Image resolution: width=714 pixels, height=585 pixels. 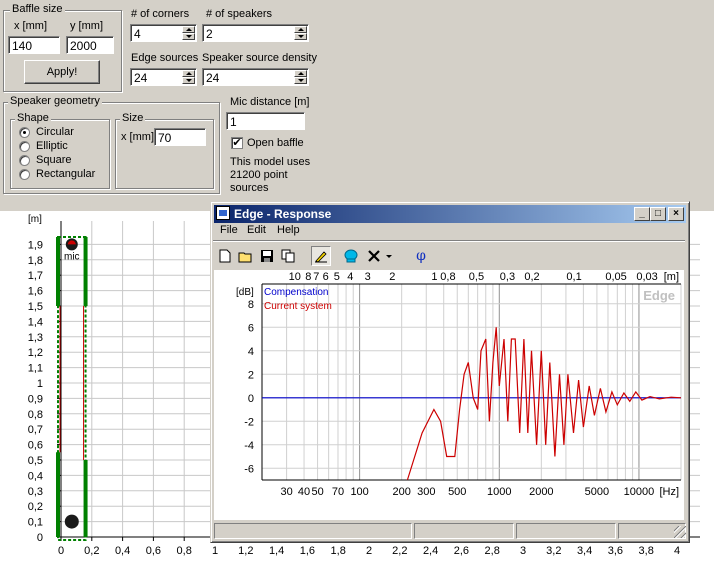 What do you see at coordinates (300, 73) in the screenshot?
I see `speaker-density-up-icon` at bounding box center [300, 73].